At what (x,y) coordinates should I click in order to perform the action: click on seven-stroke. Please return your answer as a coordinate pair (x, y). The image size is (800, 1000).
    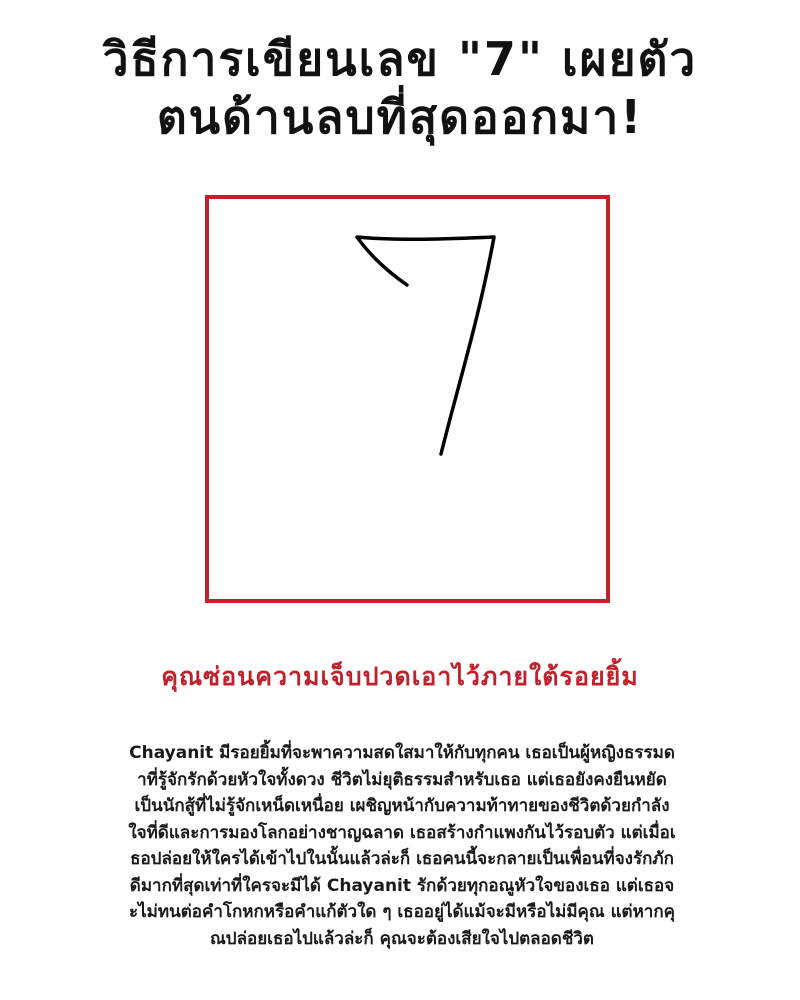
    Looking at the image, I should click on (425, 345).